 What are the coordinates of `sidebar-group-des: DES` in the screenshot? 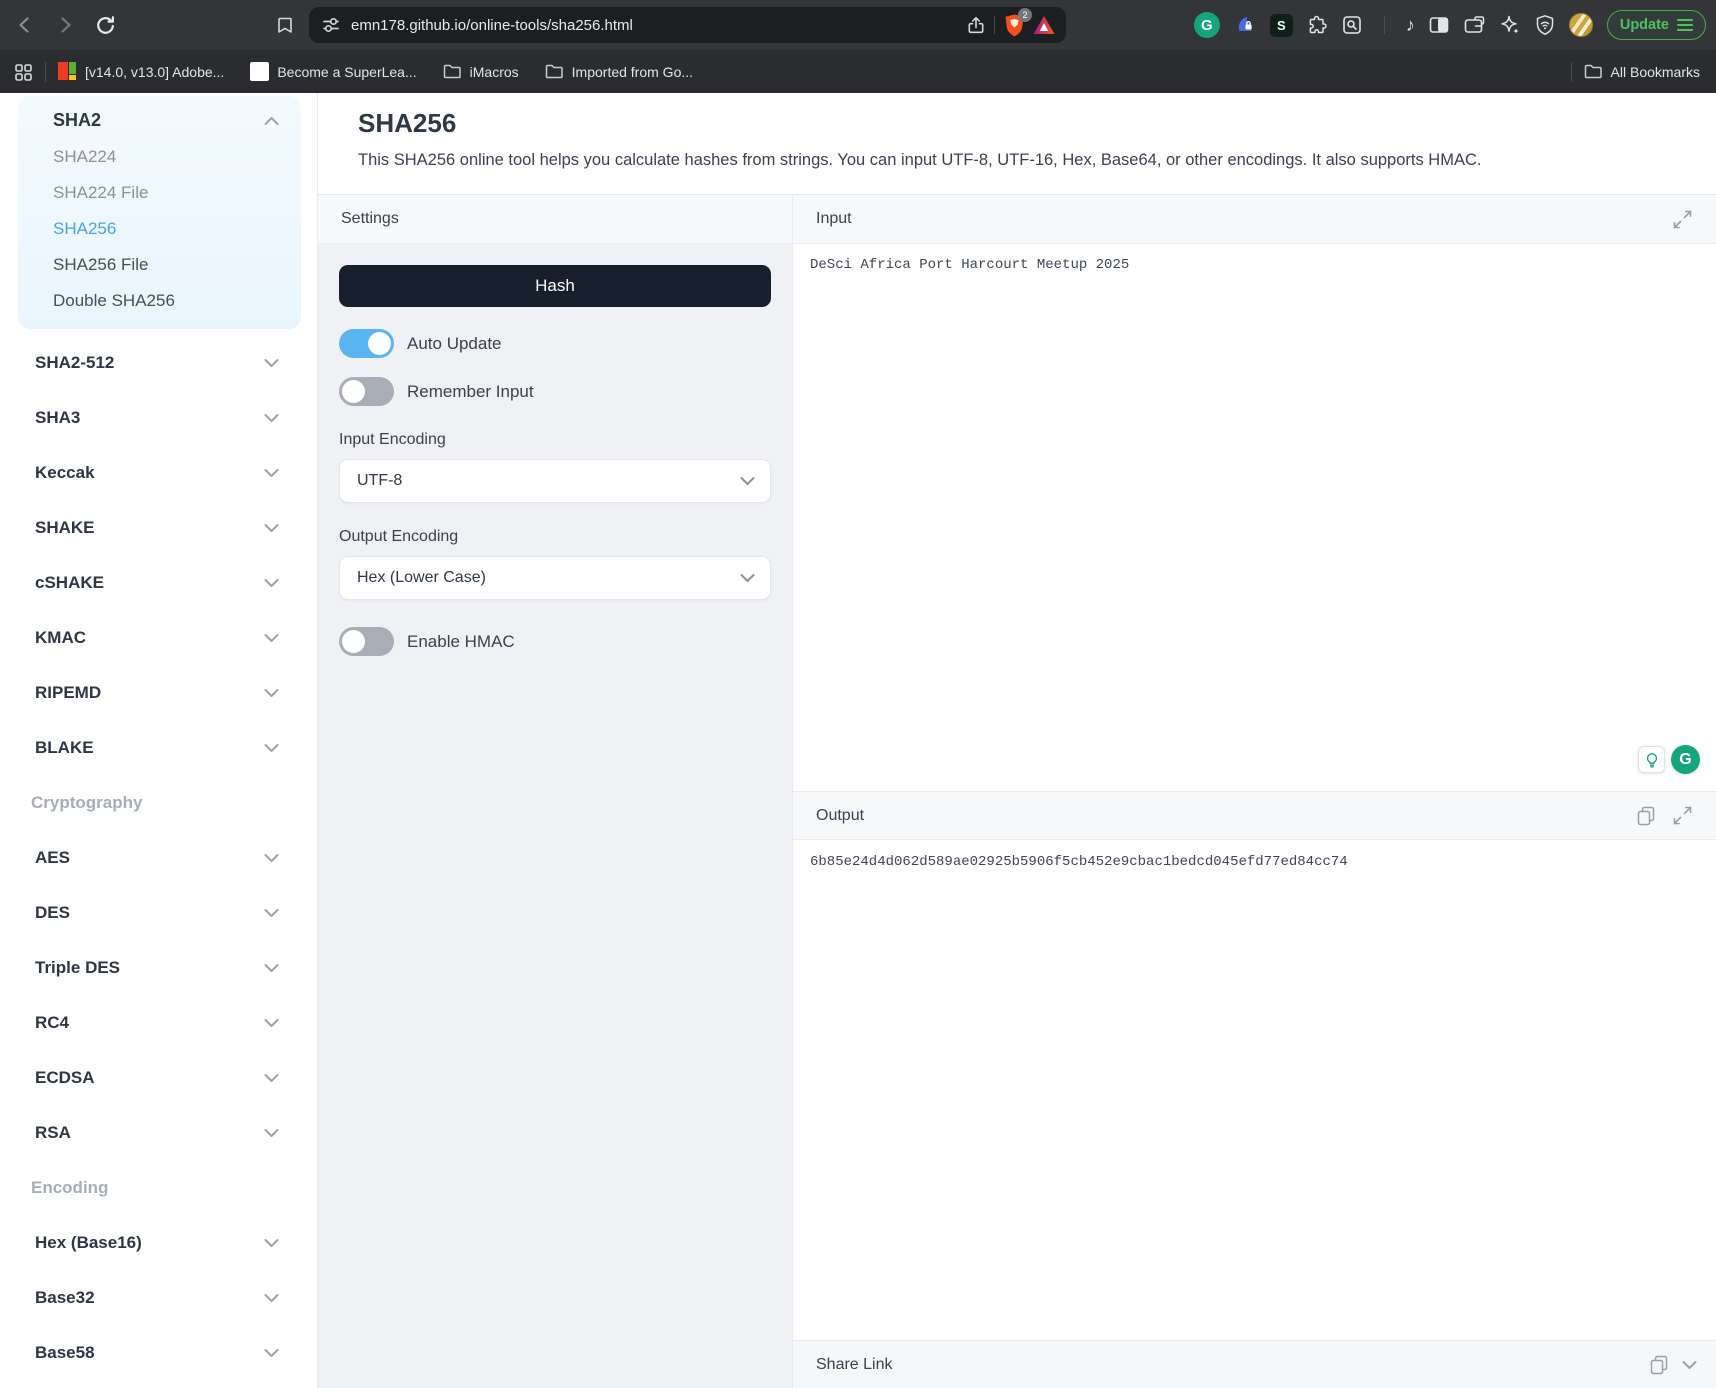 It's located at (158, 912).